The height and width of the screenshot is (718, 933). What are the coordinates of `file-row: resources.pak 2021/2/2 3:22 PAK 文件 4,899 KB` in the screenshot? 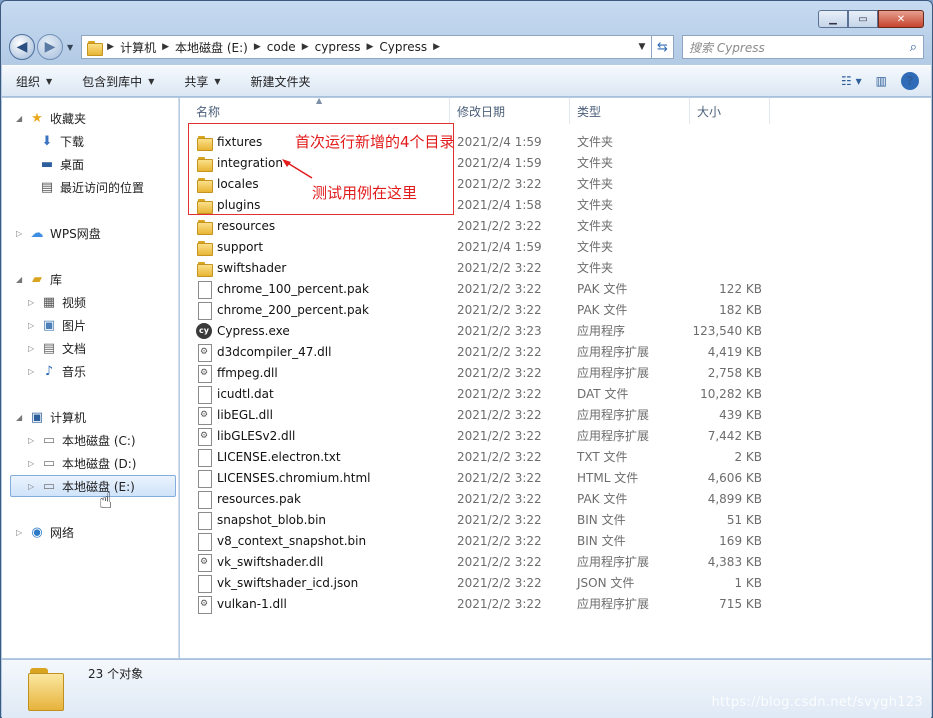 It's located at (555, 498).